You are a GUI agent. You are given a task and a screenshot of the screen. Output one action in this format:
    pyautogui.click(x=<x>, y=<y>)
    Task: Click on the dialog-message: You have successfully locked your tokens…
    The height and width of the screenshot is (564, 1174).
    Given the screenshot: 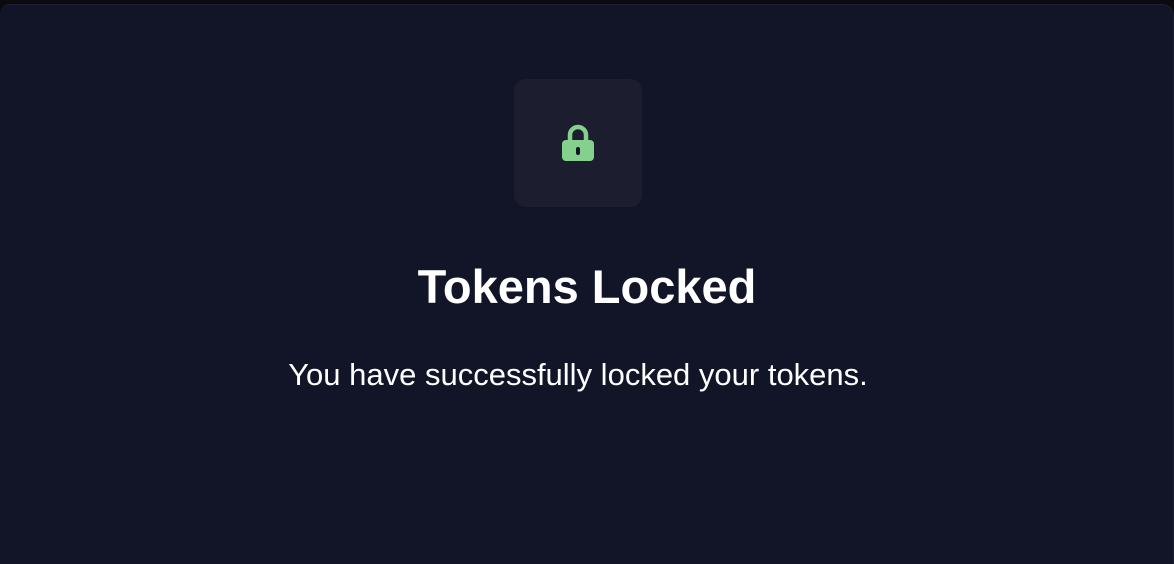 What is the action you would take?
    pyautogui.click(x=578, y=374)
    